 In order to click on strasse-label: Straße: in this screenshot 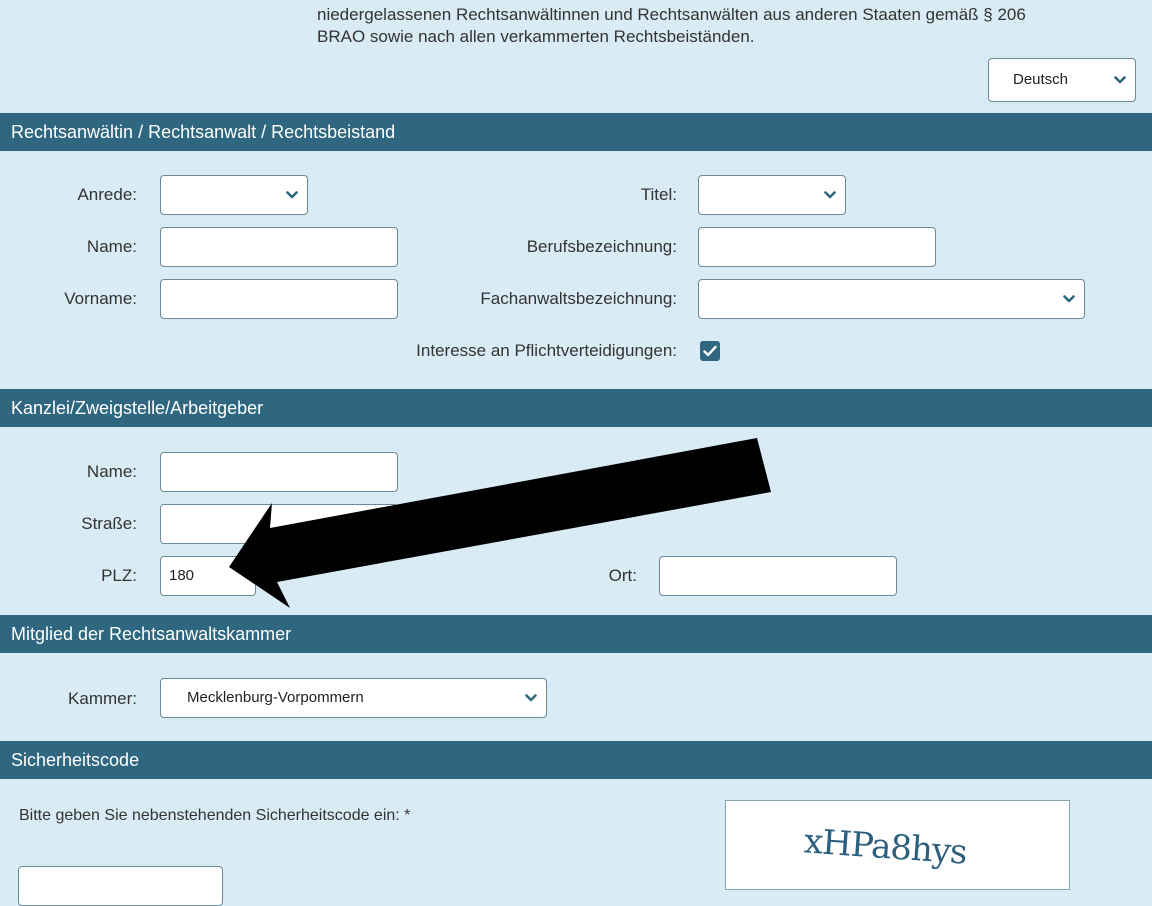, I will do `click(109, 523)`.